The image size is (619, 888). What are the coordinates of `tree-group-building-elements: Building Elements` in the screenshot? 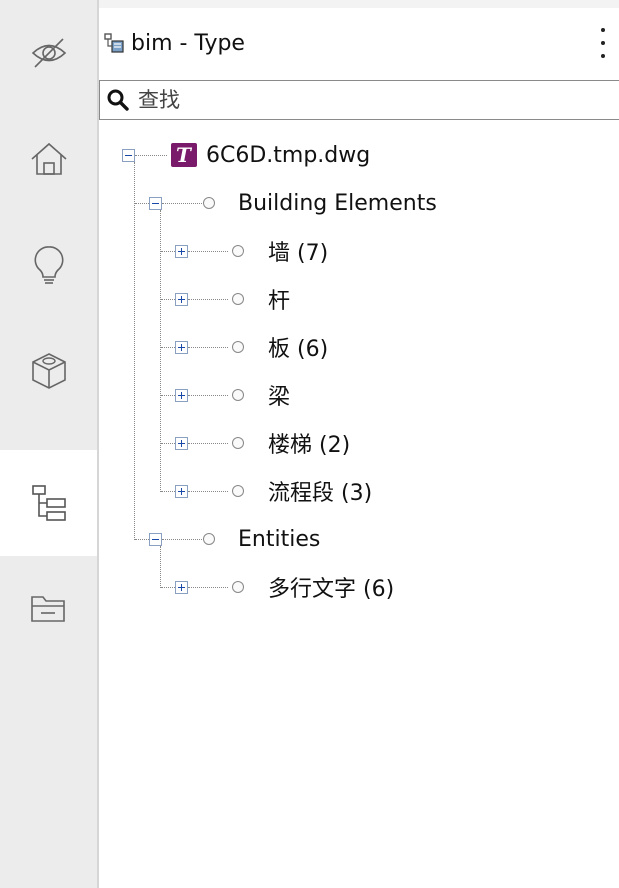 It's located at (337, 203).